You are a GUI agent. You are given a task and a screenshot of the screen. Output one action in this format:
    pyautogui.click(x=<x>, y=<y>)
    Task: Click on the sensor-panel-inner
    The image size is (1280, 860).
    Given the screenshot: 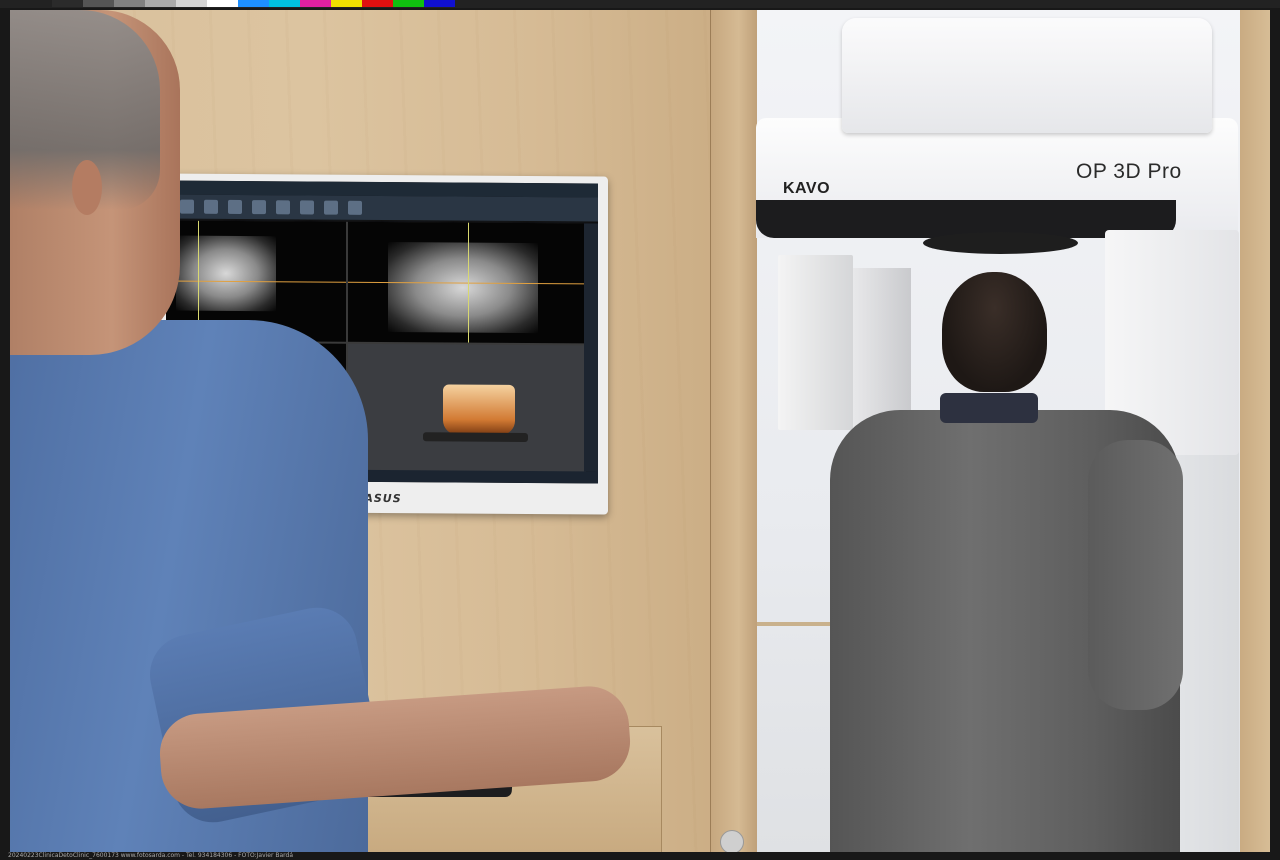 What is the action you would take?
    pyautogui.click(x=882, y=349)
    